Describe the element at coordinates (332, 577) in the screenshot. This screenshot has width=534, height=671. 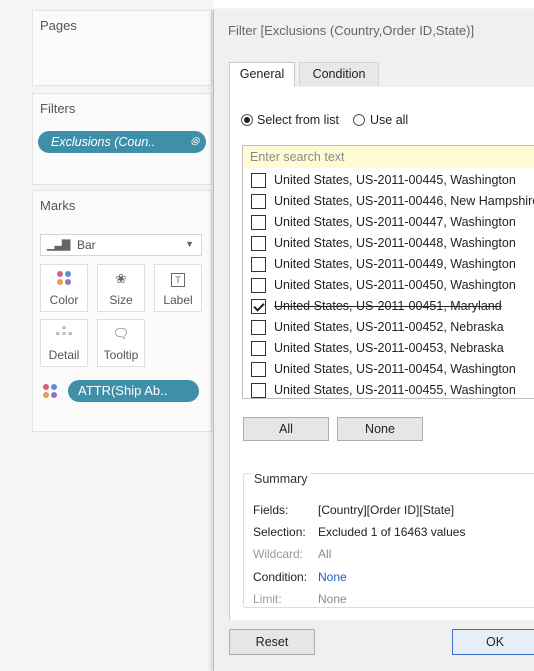
I see `summary-condition-link: None` at that location.